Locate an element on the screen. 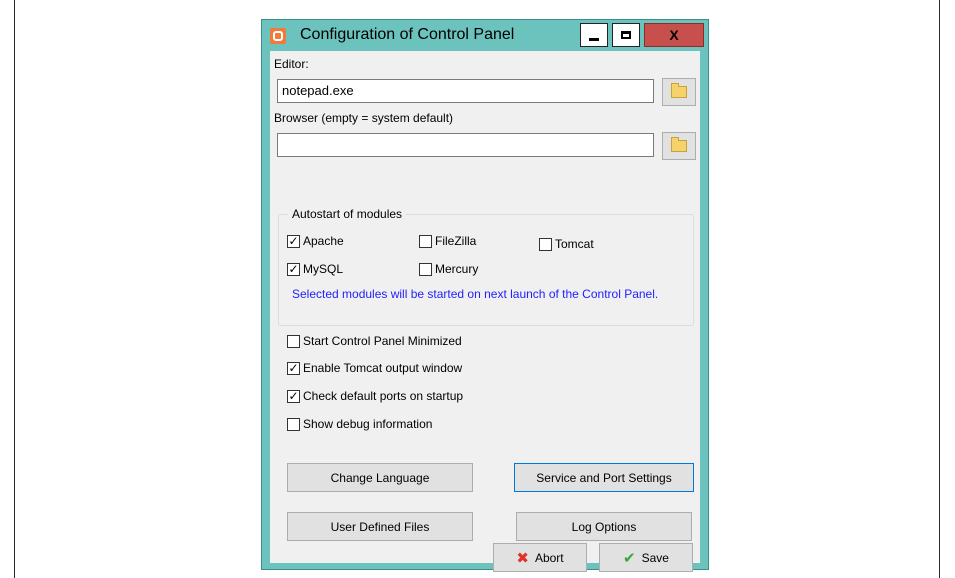  browser-label: Browser (empty = system default) is located at coordinates (364, 118).